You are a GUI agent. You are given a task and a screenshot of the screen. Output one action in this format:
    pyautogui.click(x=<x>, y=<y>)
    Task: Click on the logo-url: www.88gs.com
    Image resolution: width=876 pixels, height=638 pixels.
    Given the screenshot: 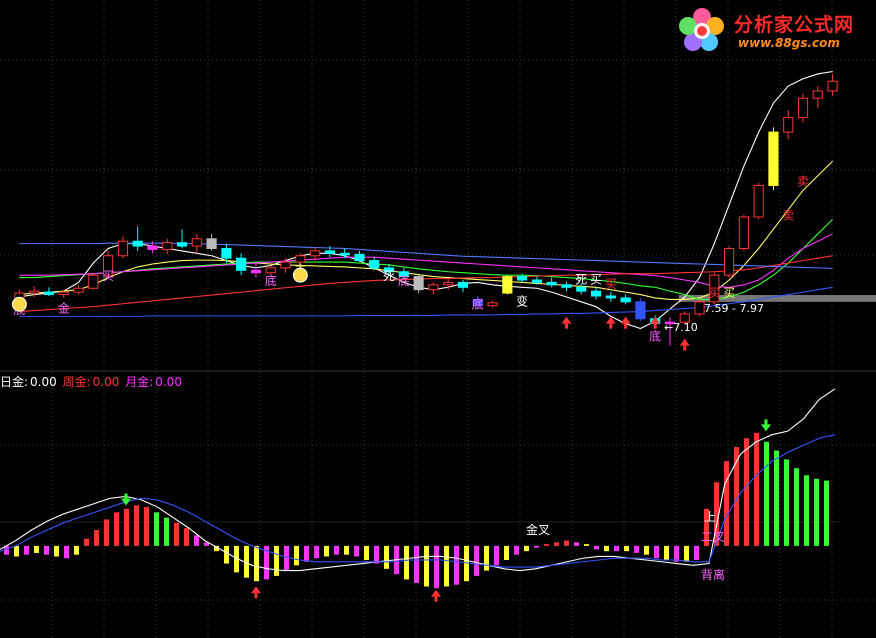 What is the action you would take?
    pyautogui.click(x=789, y=43)
    